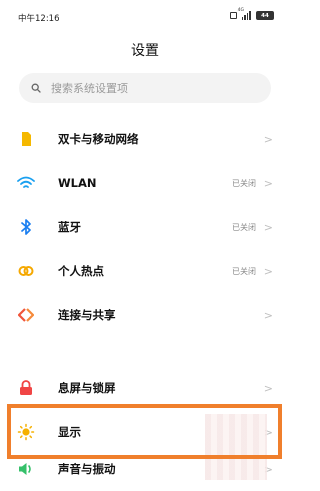 This screenshot has width=320, height=491. I want to click on settings-item-label: 息屏与锁屏, so click(87, 388).